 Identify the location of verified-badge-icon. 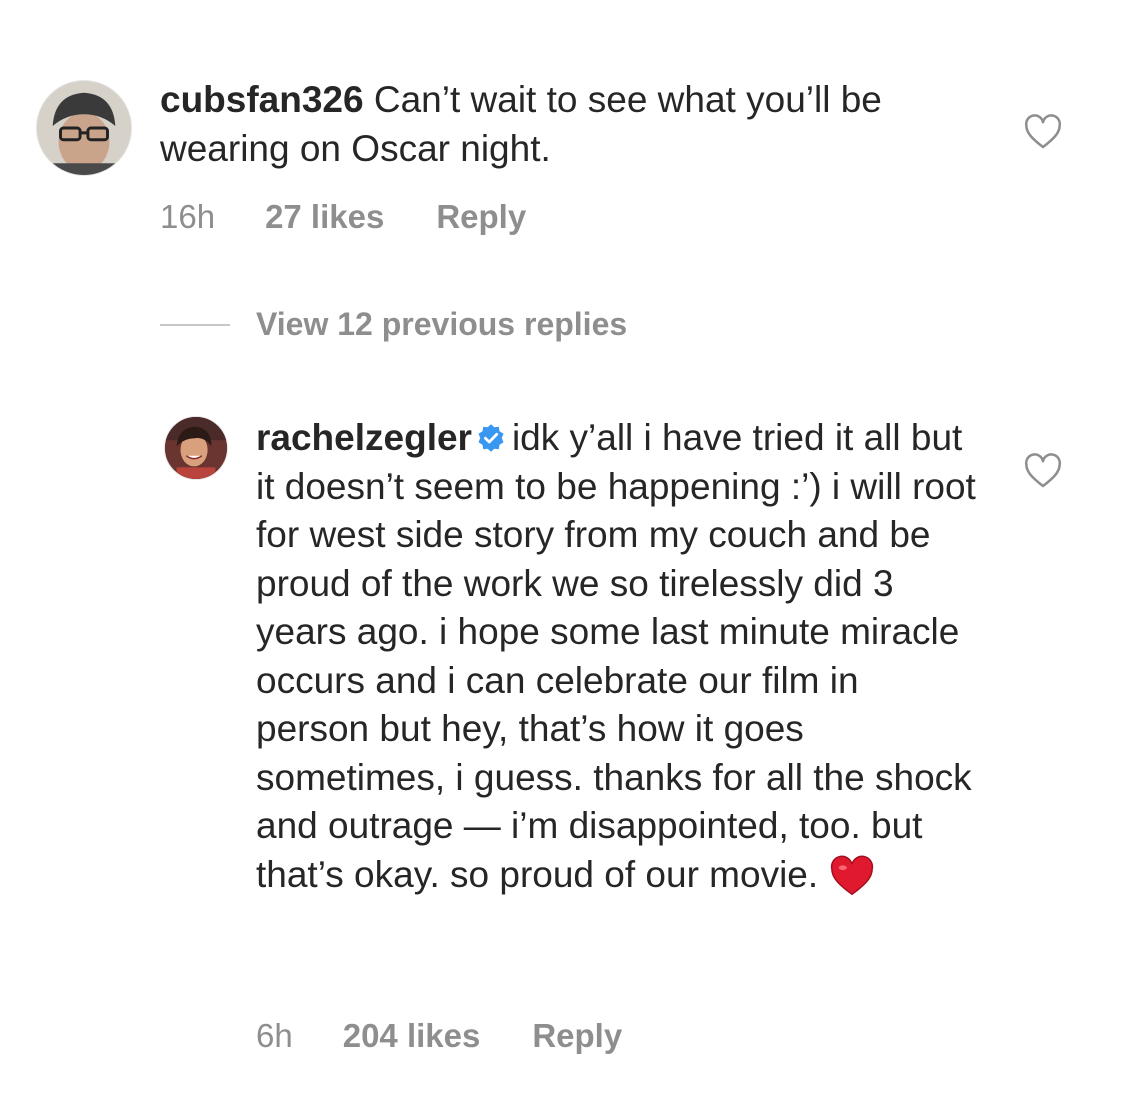
(491, 438).